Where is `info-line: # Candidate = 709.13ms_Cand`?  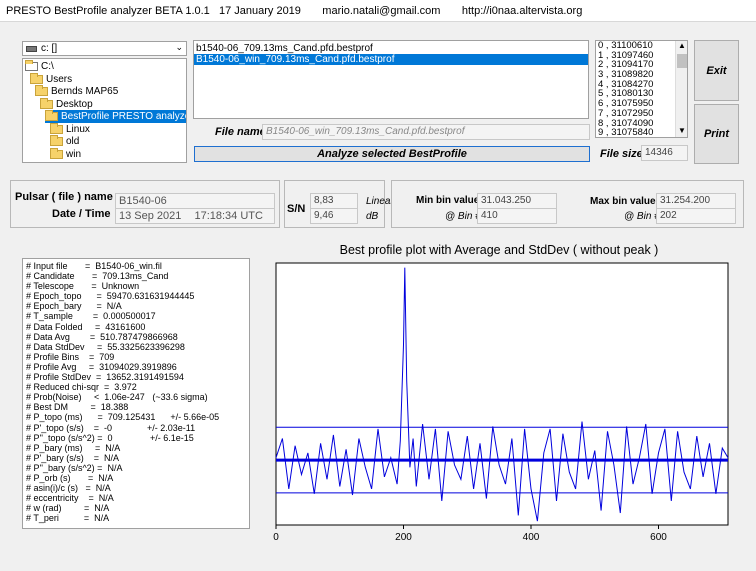 info-line: # Candidate = 709.13ms_Cand is located at coordinates (97, 276).